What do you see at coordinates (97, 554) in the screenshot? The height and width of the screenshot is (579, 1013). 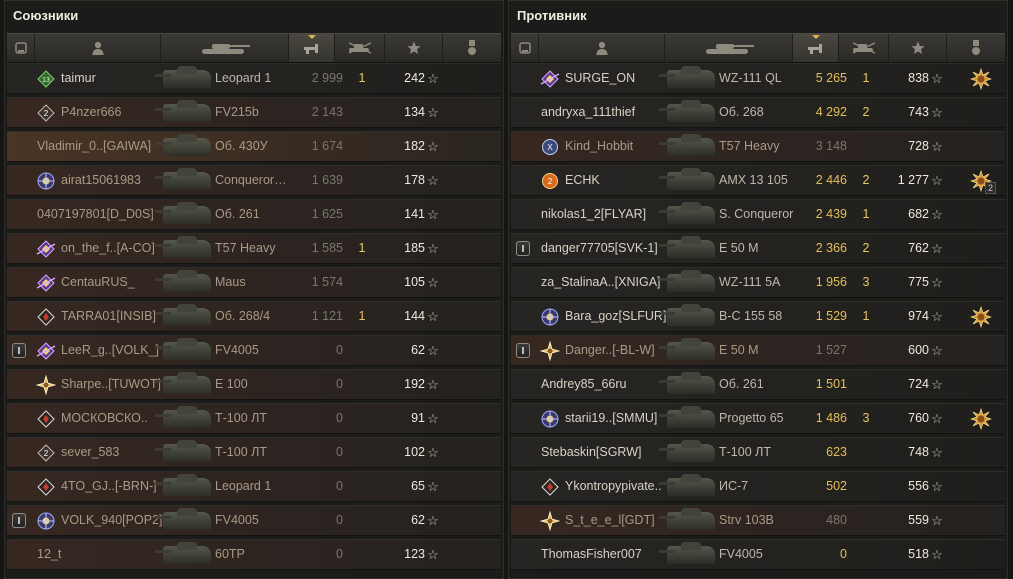 I see `player-name: 12_t` at bounding box center [97, 554].